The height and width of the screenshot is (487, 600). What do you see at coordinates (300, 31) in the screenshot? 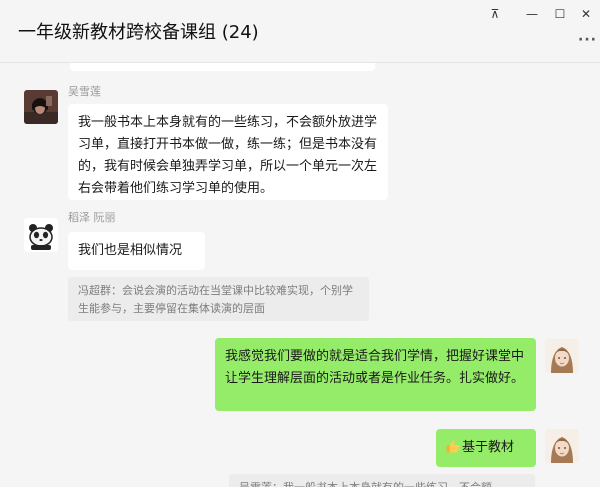
I see `title-bar: 一年级新教材跨校备课组 (24) ⊼ — ☐ ✕ ···` at bounding box center [300, 31].